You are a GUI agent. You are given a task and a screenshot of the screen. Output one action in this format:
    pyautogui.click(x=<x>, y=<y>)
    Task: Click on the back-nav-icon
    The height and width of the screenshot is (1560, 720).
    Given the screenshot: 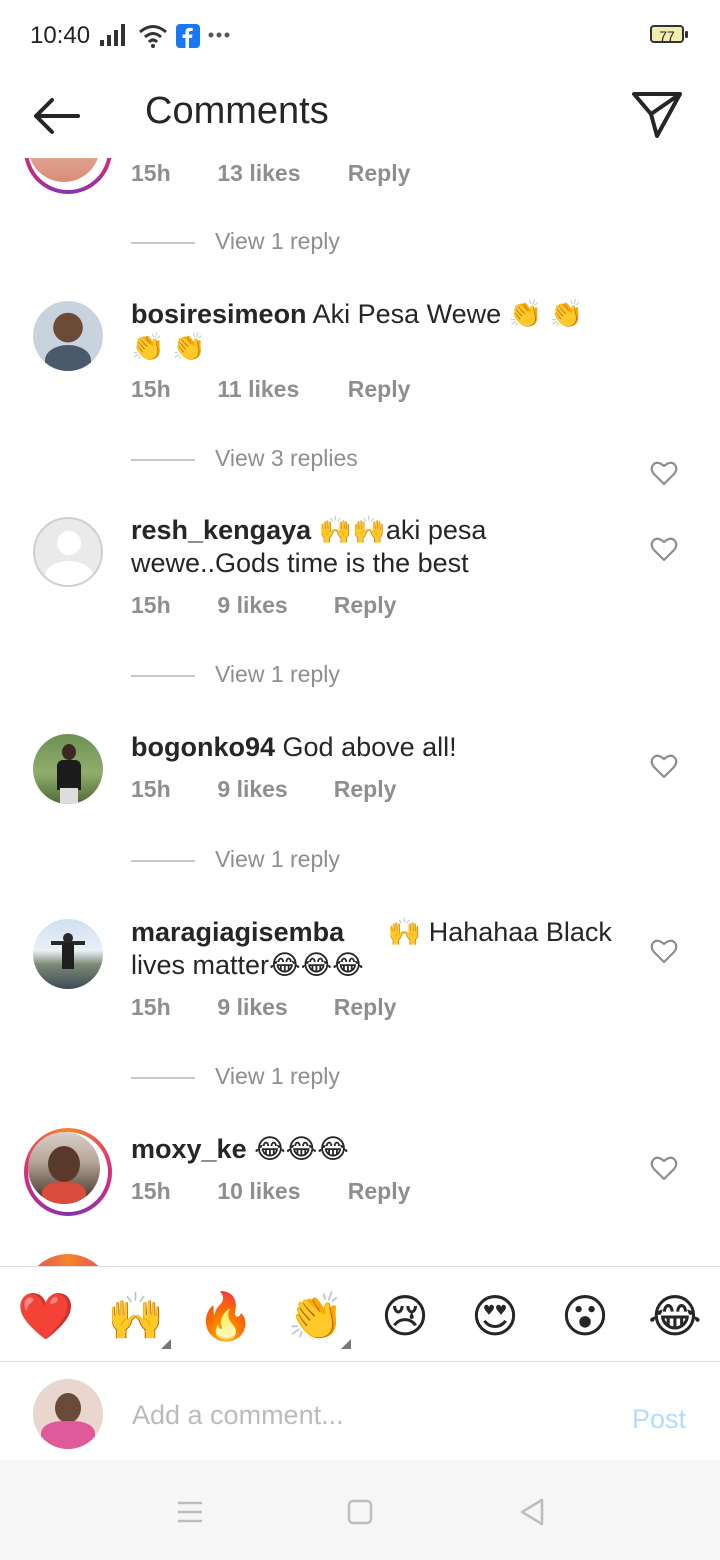 What is the action you would take?
    pyautogui.click(x=532, y=1512)
    